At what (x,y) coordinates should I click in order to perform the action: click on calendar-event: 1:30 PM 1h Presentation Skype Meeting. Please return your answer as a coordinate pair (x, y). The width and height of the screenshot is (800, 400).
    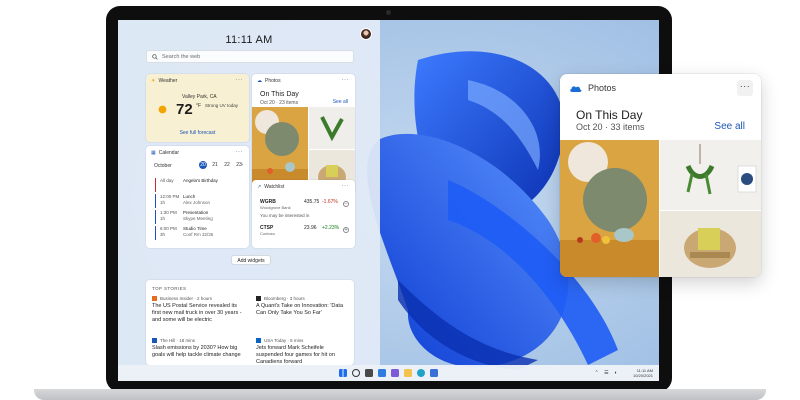
    Looking at the image, I should click on (200, 217).